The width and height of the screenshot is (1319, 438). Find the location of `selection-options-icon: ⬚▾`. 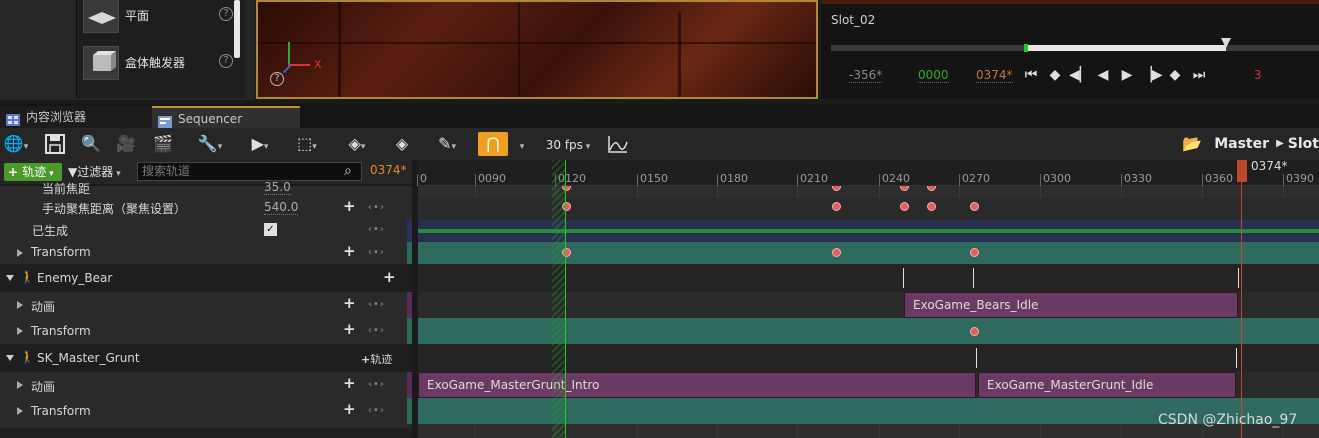

selection-options-icon: ⬚▾ is located at coordinates (307, 144).